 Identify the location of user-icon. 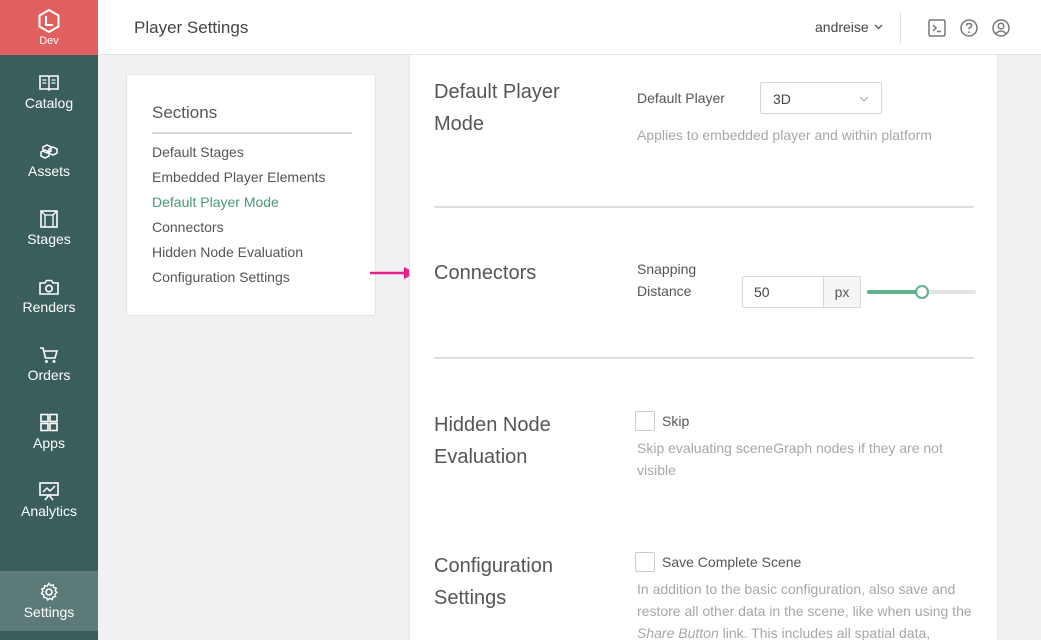
(1001, 28).